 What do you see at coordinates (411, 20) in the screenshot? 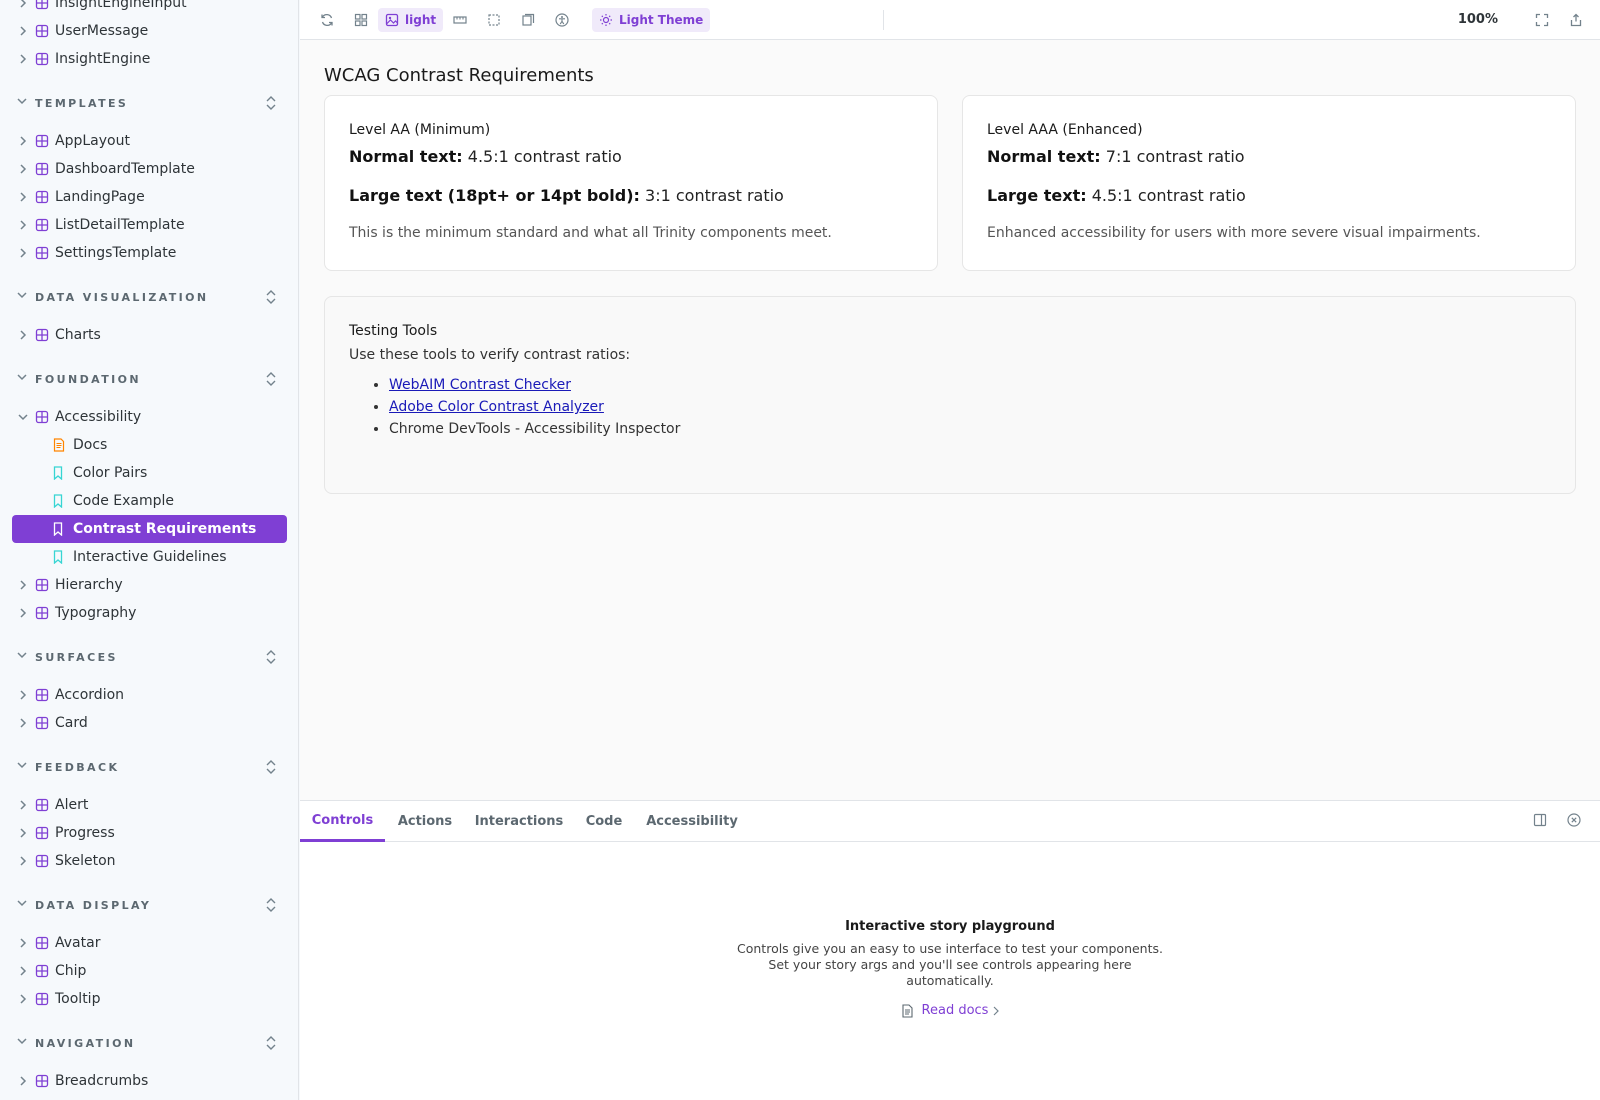
I see `background-button: light` at bounding box center [411, 20].